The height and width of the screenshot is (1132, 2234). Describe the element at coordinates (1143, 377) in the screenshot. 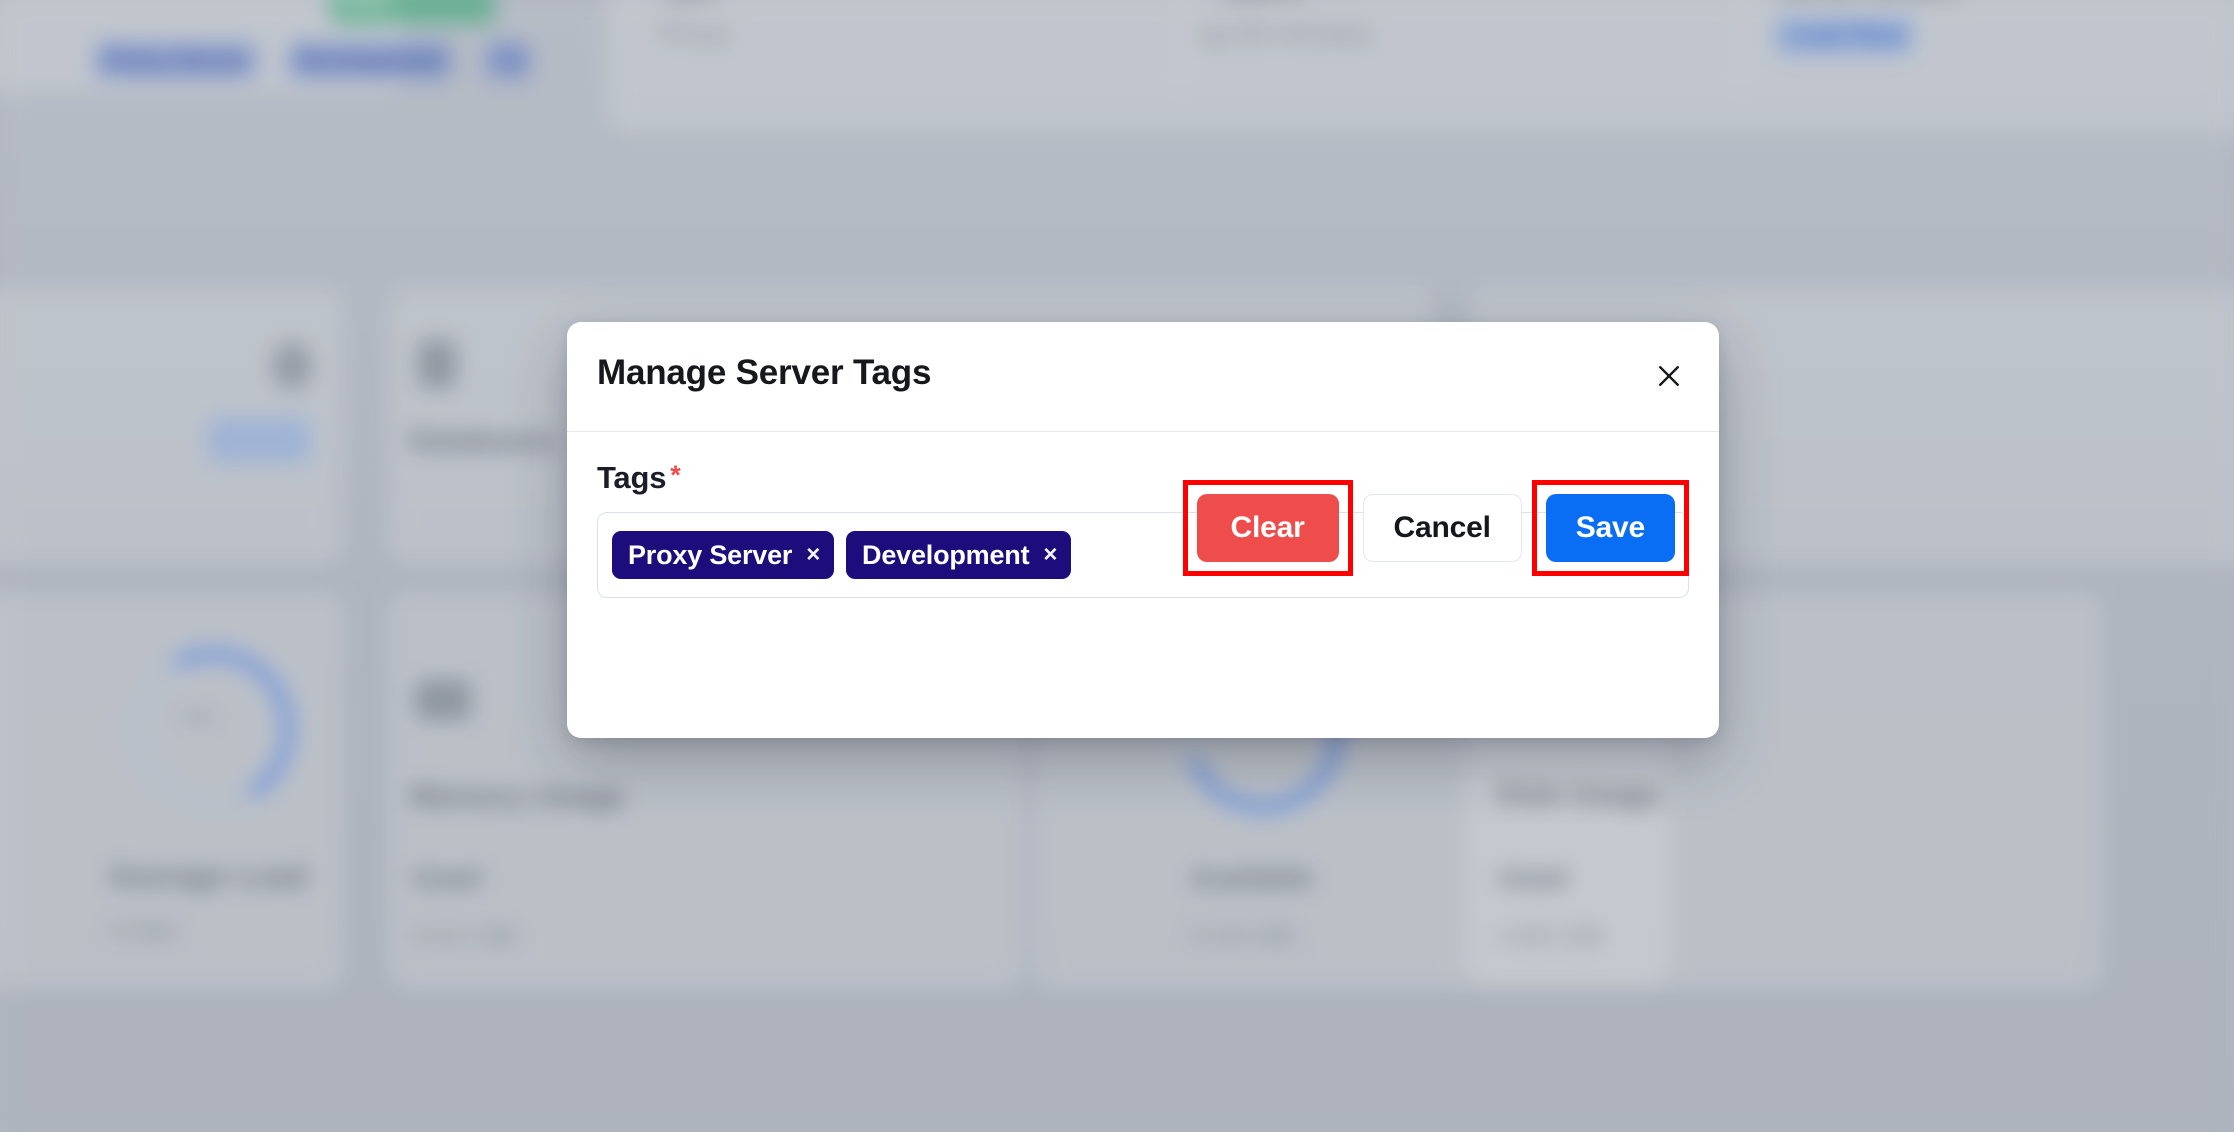

I see `dialog-header: Manage Server Tags` at that location.